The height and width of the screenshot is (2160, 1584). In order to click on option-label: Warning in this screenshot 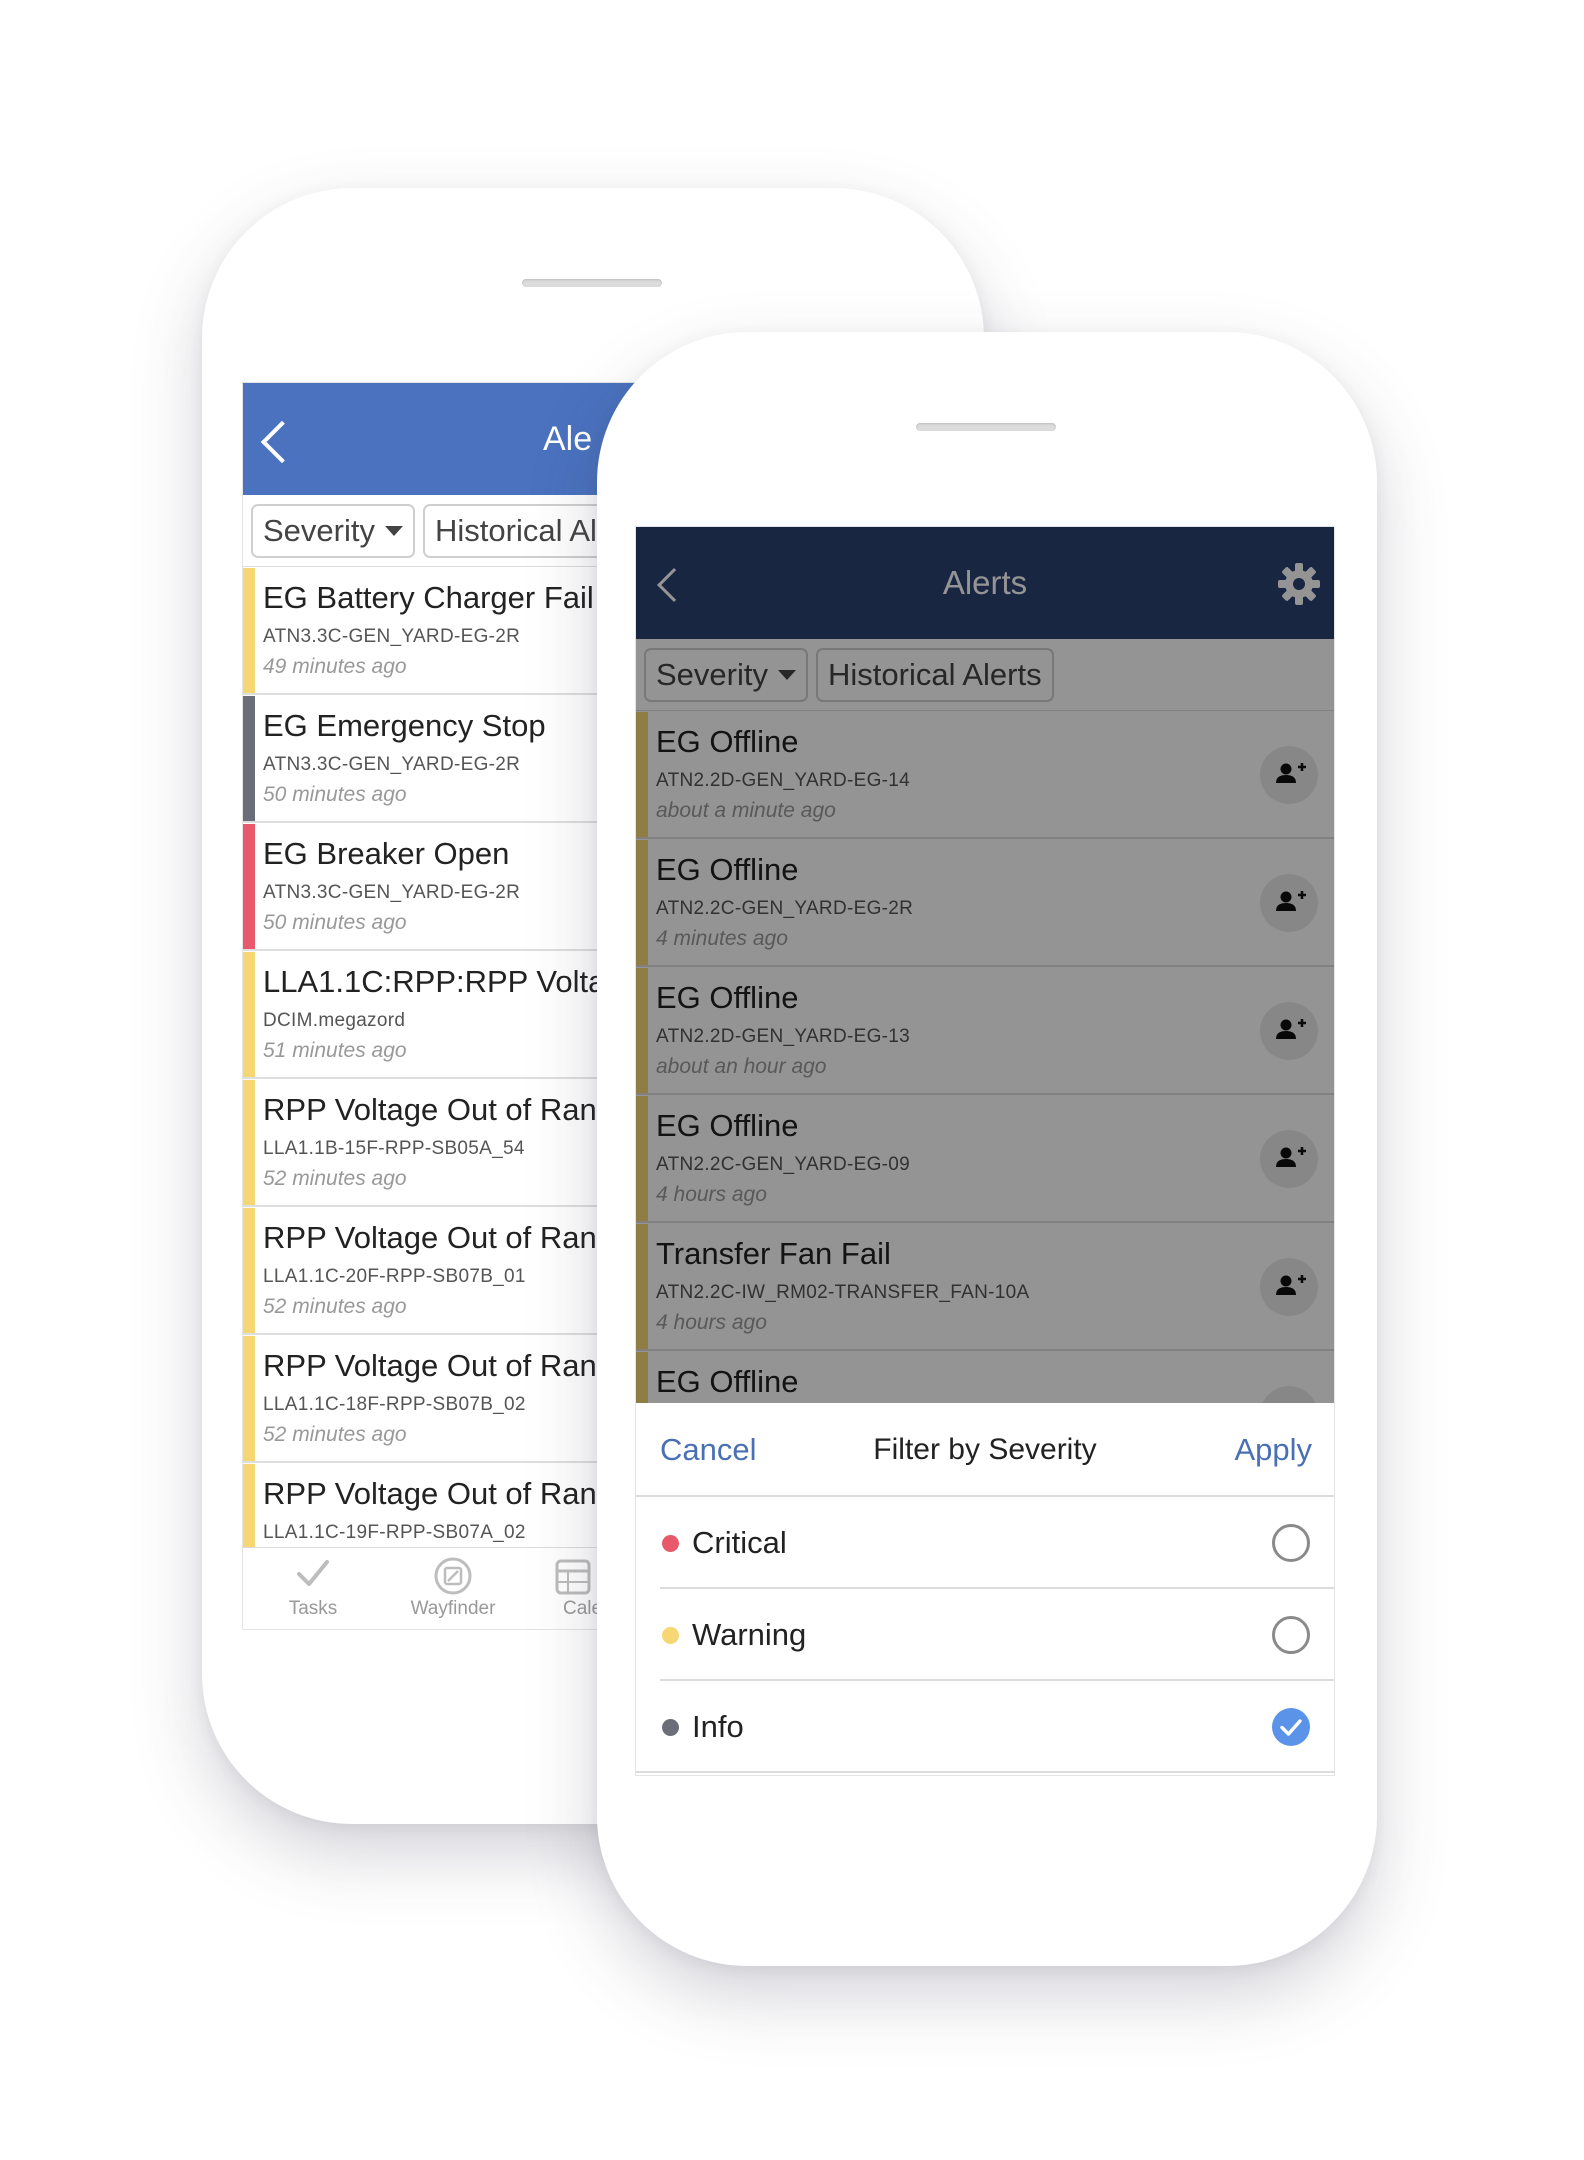, I will do `click(749, 1634)`.